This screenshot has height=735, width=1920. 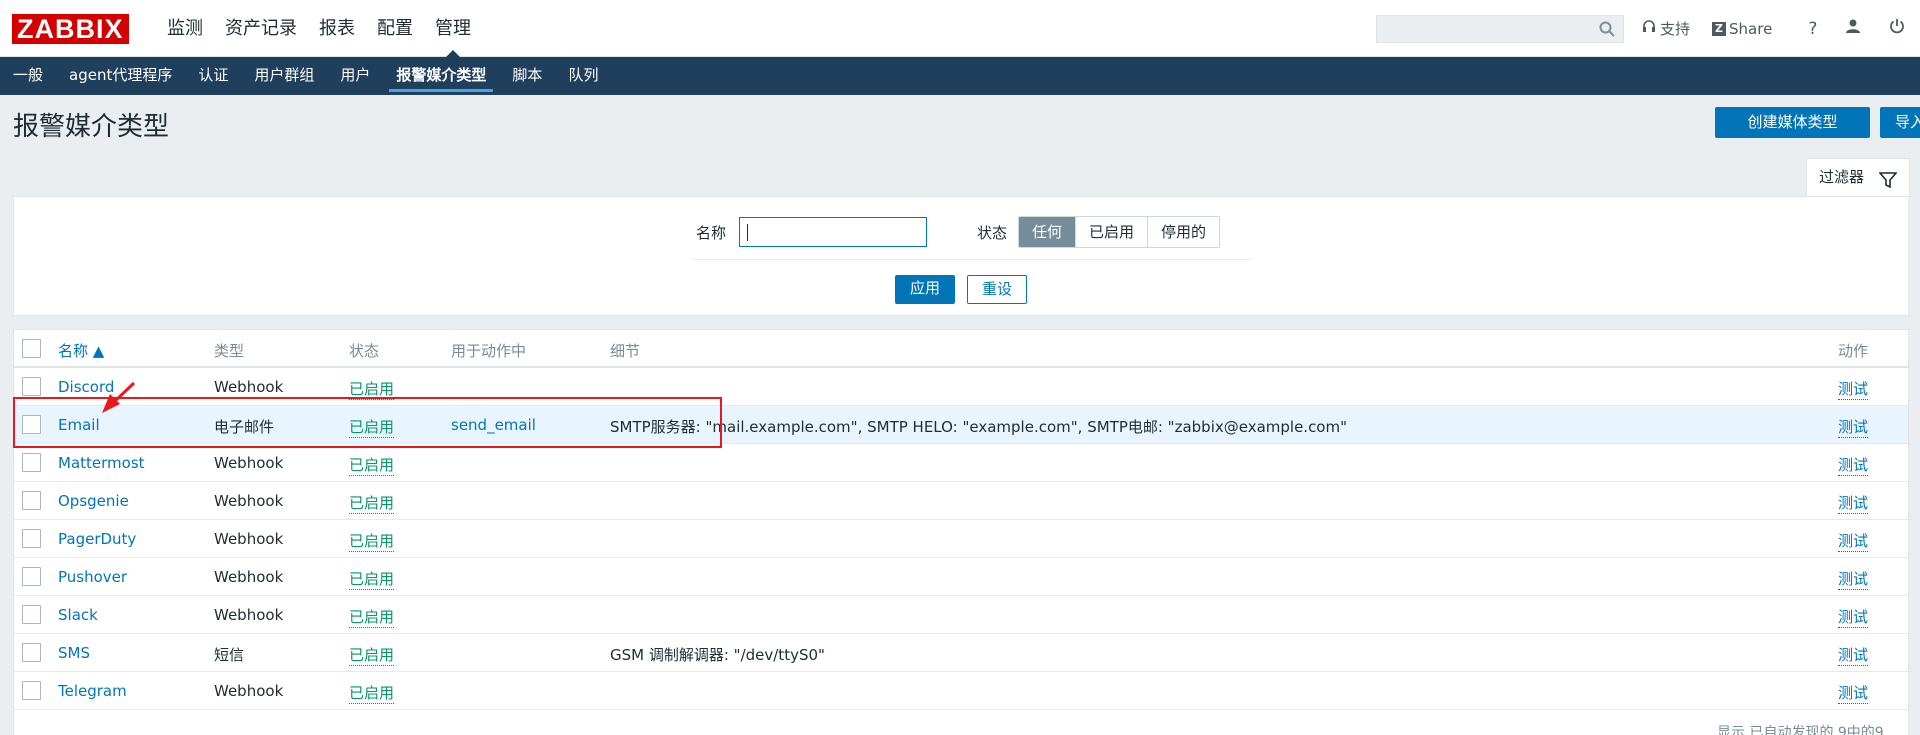 I want to click on media-name-link: Telegram, so click(x=92, y=691).